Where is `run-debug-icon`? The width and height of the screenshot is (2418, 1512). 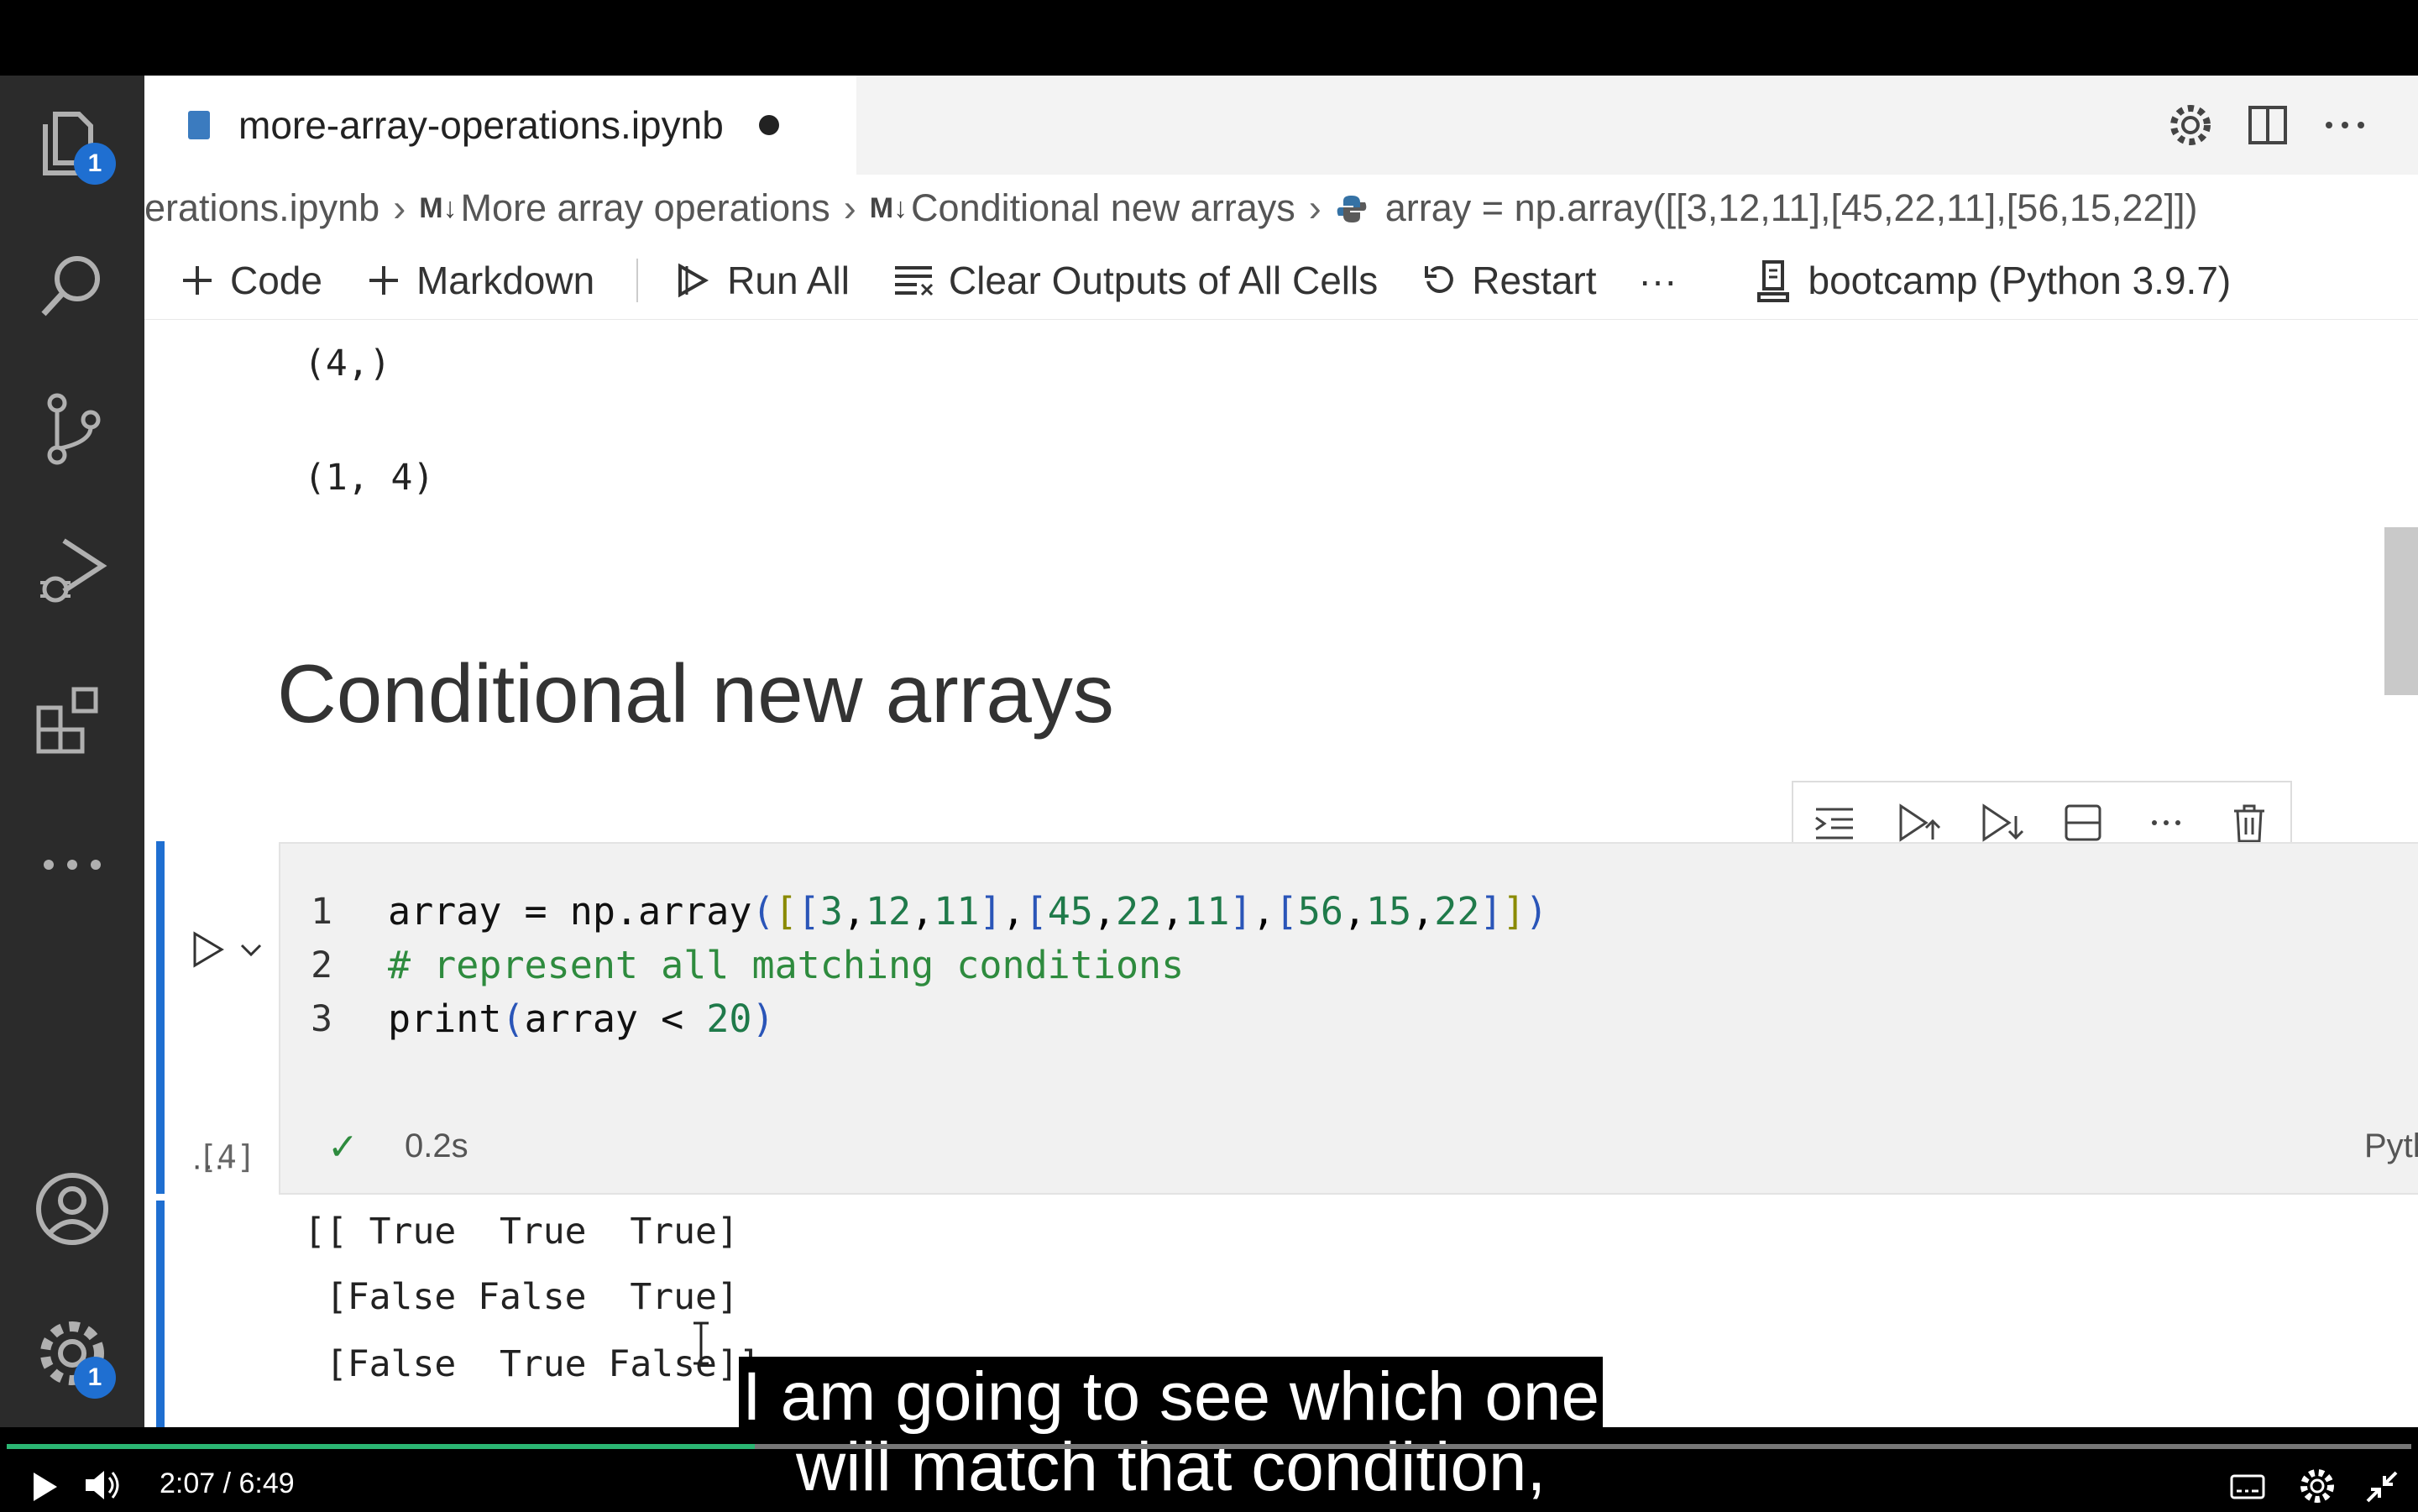 run-debug-icon is located at coordinates (72, 571).